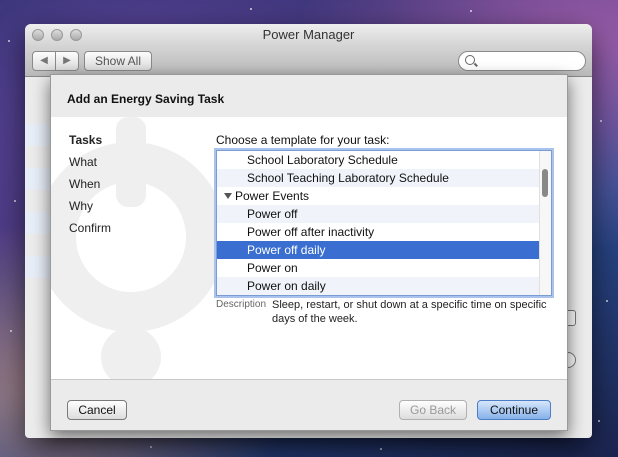 The image size is (618, 457). I want to click on forward-button: ▶, so click(67, 61).